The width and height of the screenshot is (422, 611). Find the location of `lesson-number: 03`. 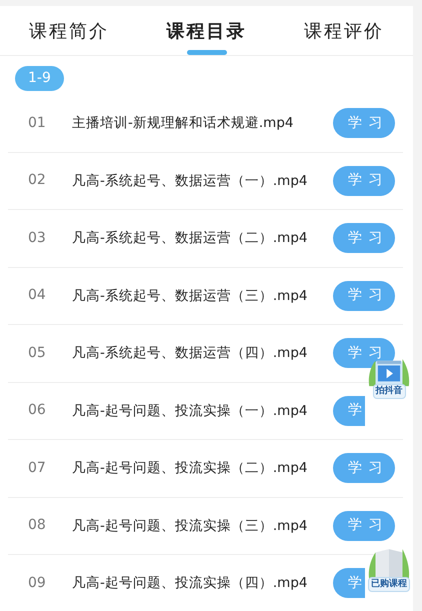

lesson-number: 03 is located at coordinates (37, 238).